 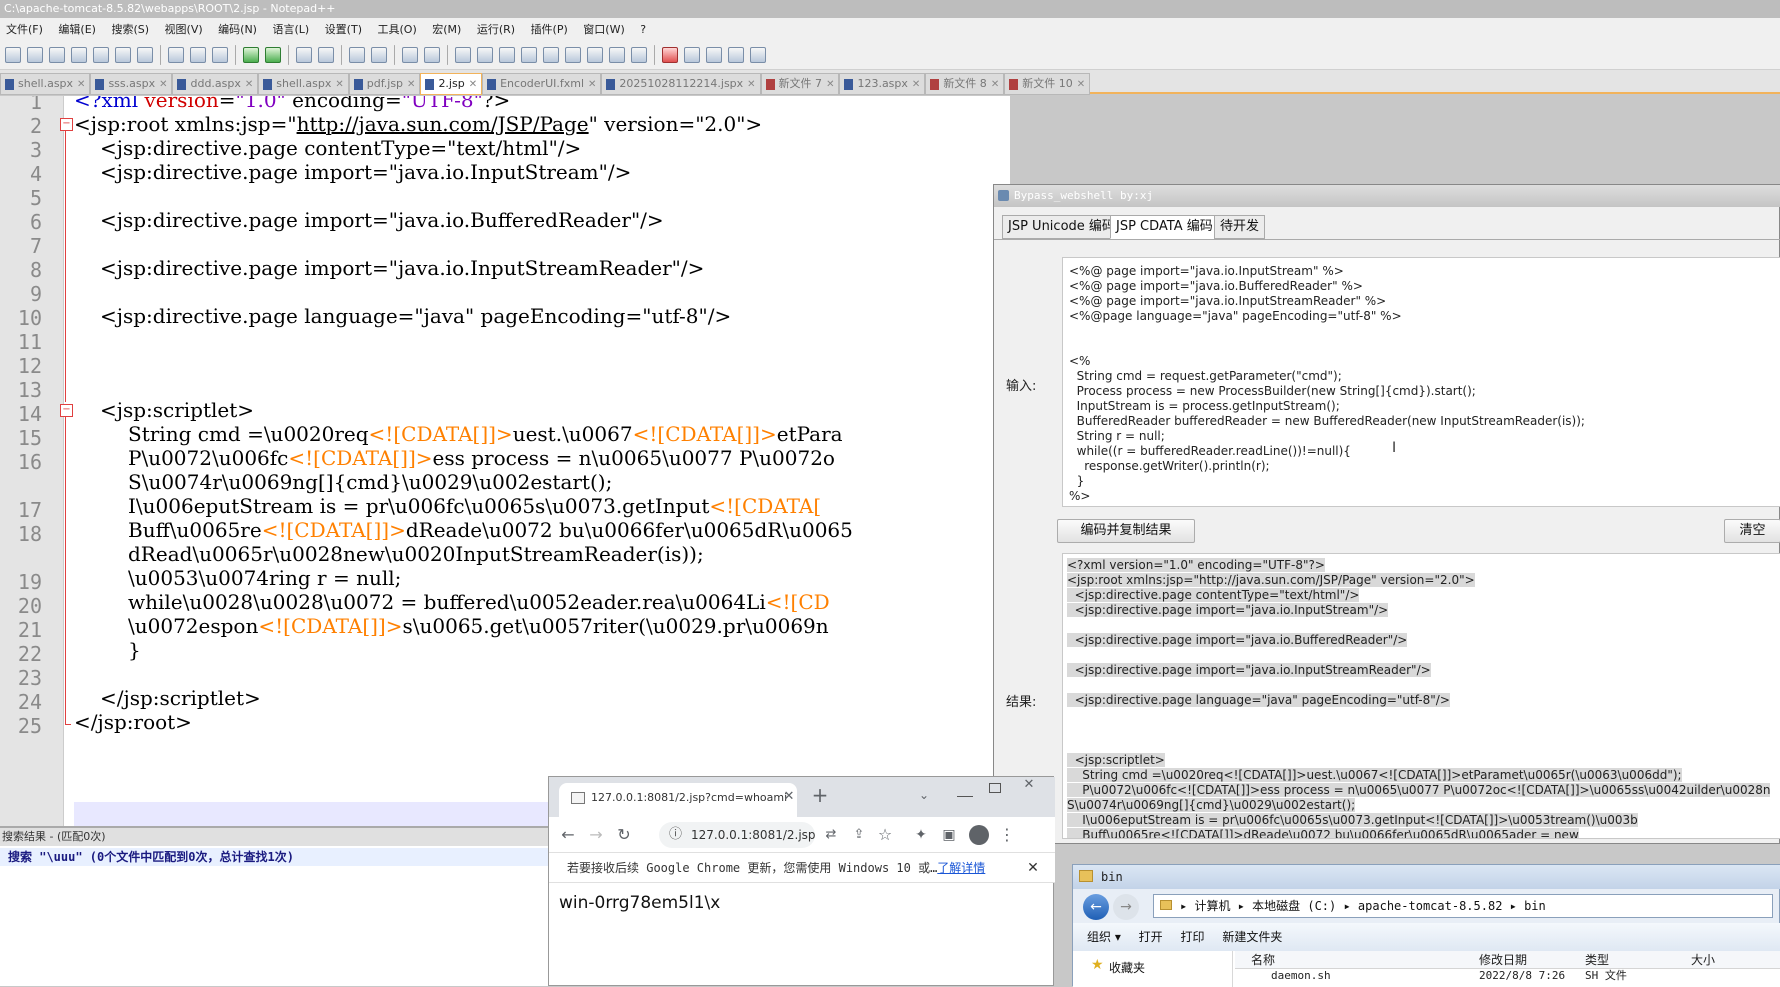 What do you see at coordinates (678, 800) in the screenshot?
I see `chrome-tab: 127.0.0.1:8081/2.jsp?cmd=whoami` at bounding box center [678, 800].